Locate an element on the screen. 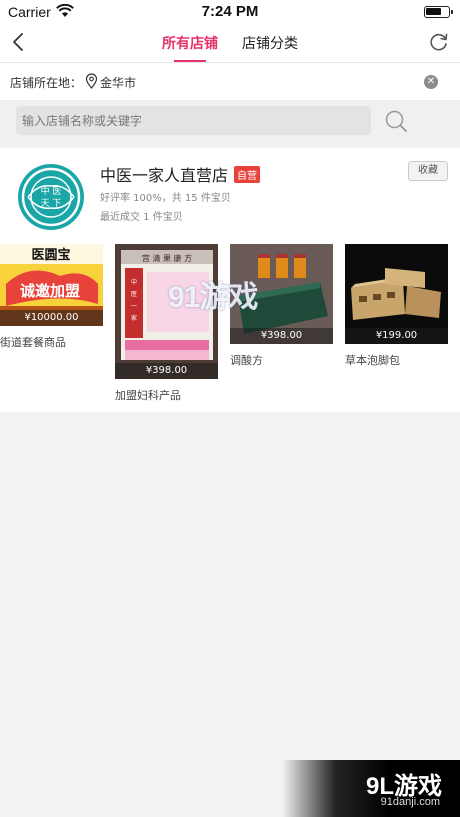 The width and height of the screenshot is (460, 817). product-card: ¥199.00 草本泡脚包 is located at coordinates (396, 306).